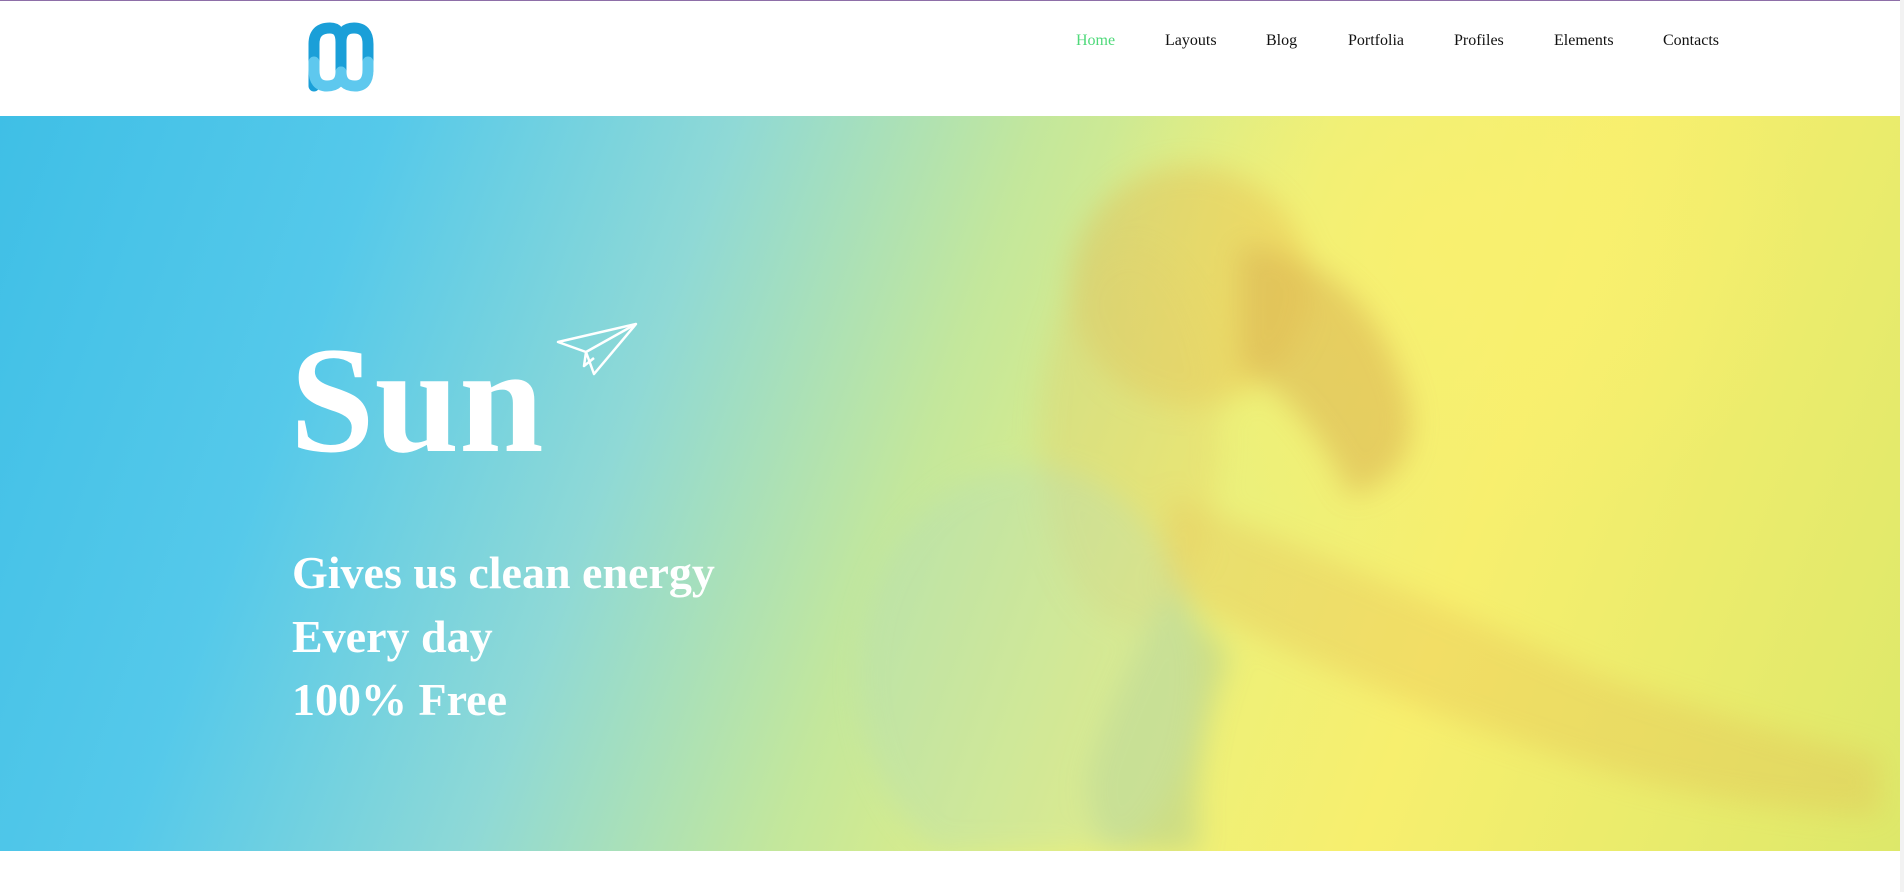  What do you see at coordinates (1376, 41) in the screenshot?
I see `nav-item-portfolia: Portfolia` at bounding box center [1376, 41].